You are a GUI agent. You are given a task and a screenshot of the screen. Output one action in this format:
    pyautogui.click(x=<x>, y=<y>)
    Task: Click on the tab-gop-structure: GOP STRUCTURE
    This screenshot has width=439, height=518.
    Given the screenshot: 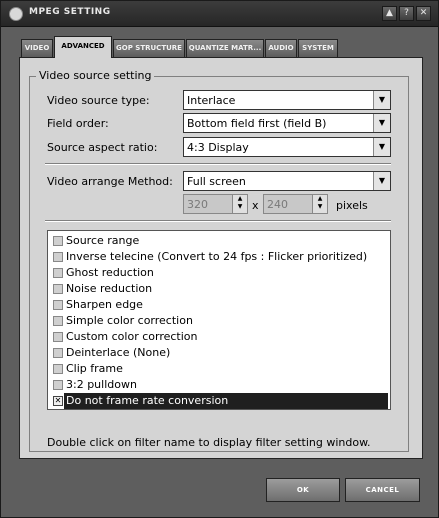 What is the action you would take?
    pyautogui.click(x=149, y=48)
    